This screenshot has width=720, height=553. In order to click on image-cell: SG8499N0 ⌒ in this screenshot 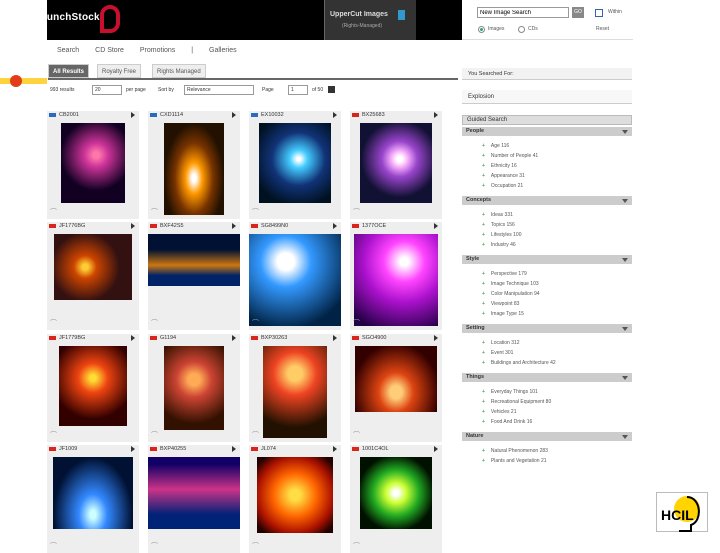, I will do `click(295, 276)`.